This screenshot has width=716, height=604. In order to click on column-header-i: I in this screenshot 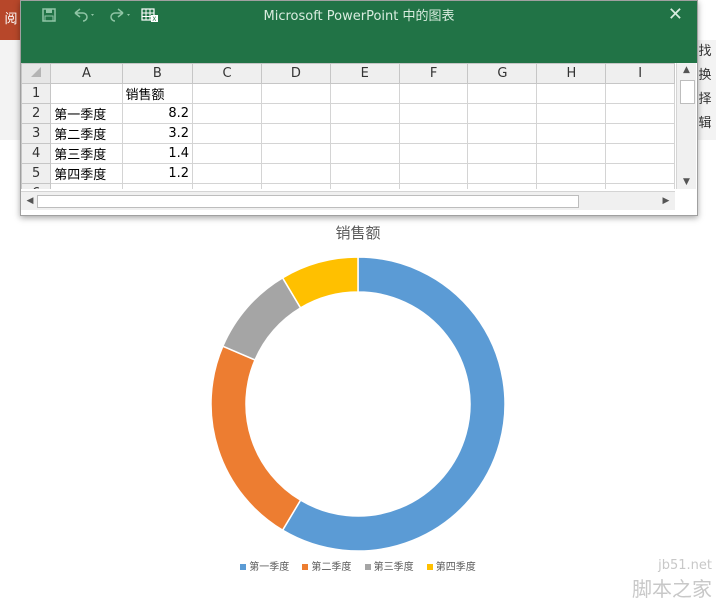, I will do `click(640, 73)`.